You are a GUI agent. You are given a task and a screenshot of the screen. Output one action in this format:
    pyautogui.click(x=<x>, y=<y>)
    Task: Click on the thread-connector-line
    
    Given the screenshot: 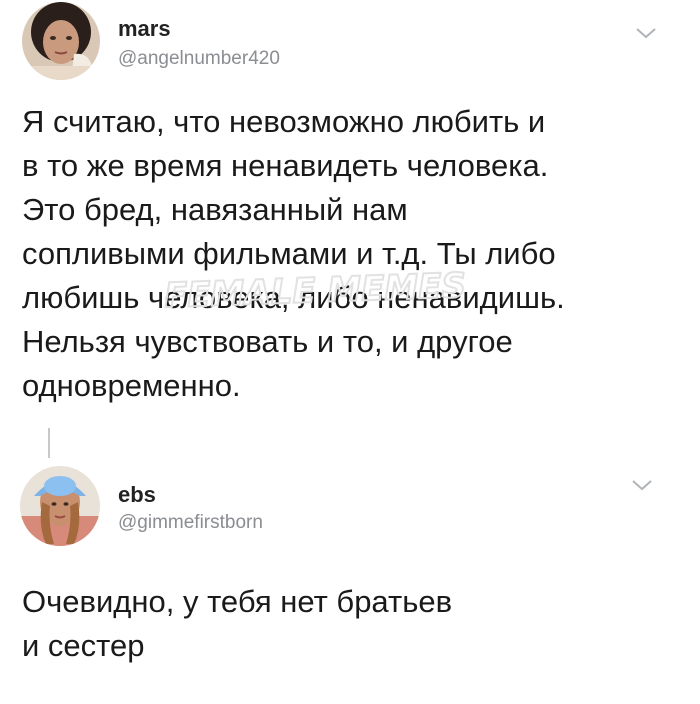 What is the action you would take?
    pyautogui.click(x=49, y=443)
    